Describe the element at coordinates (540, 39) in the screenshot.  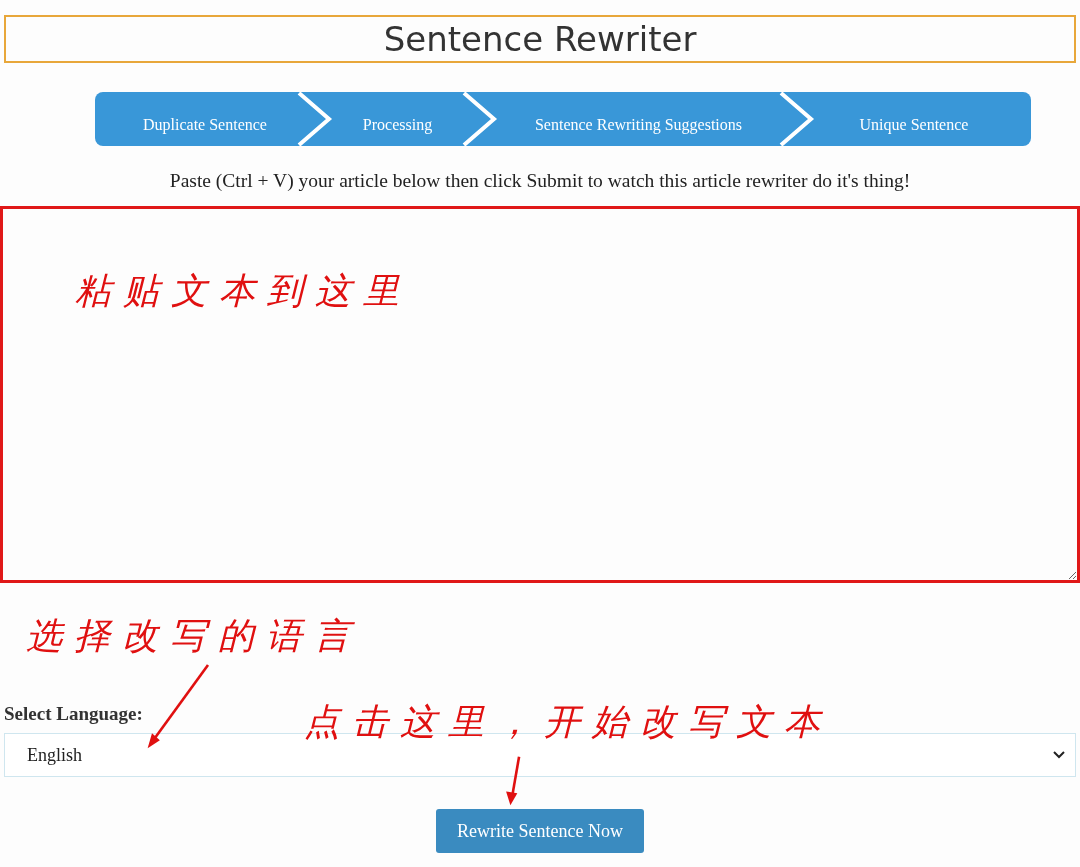
I see `page-title: Sentence Rewriter` at that location.